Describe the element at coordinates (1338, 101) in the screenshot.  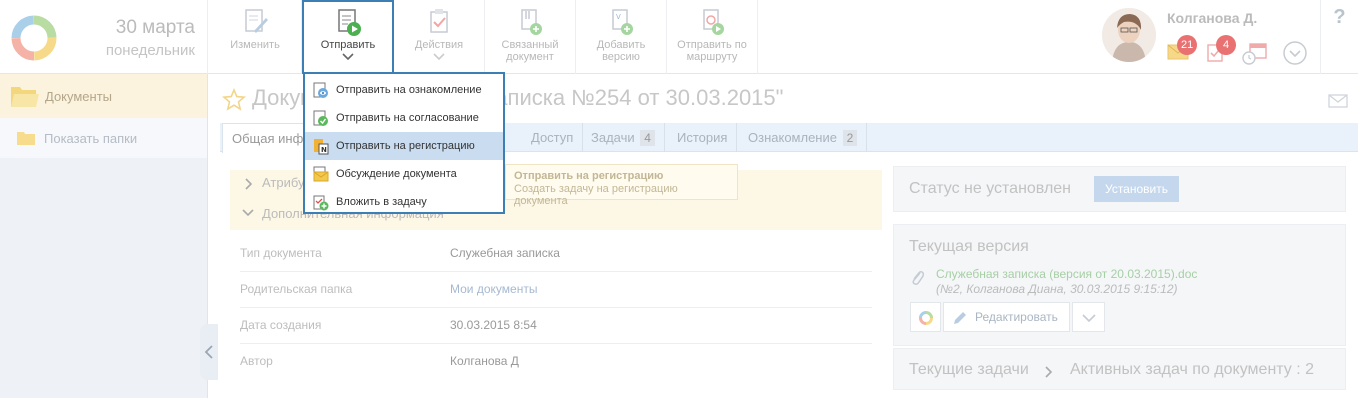
I see `envelope-icon` at that location.